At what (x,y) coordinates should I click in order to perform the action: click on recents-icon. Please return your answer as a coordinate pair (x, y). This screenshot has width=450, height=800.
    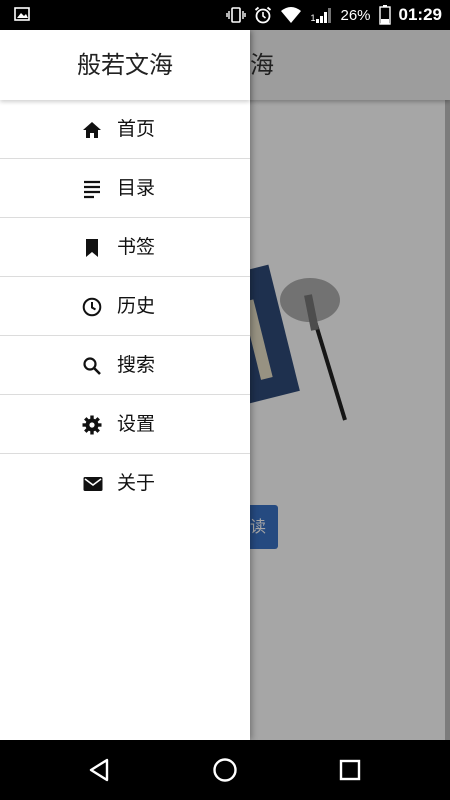
    Looking at the image, I should click on (350, 770).